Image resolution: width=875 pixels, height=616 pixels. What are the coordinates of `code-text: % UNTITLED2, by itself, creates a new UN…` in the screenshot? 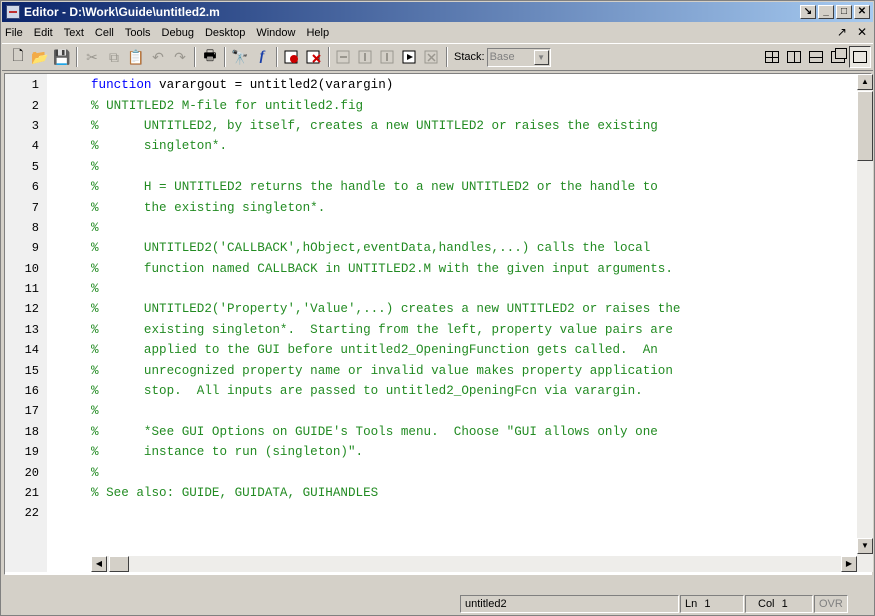 It's located at (374, 126).